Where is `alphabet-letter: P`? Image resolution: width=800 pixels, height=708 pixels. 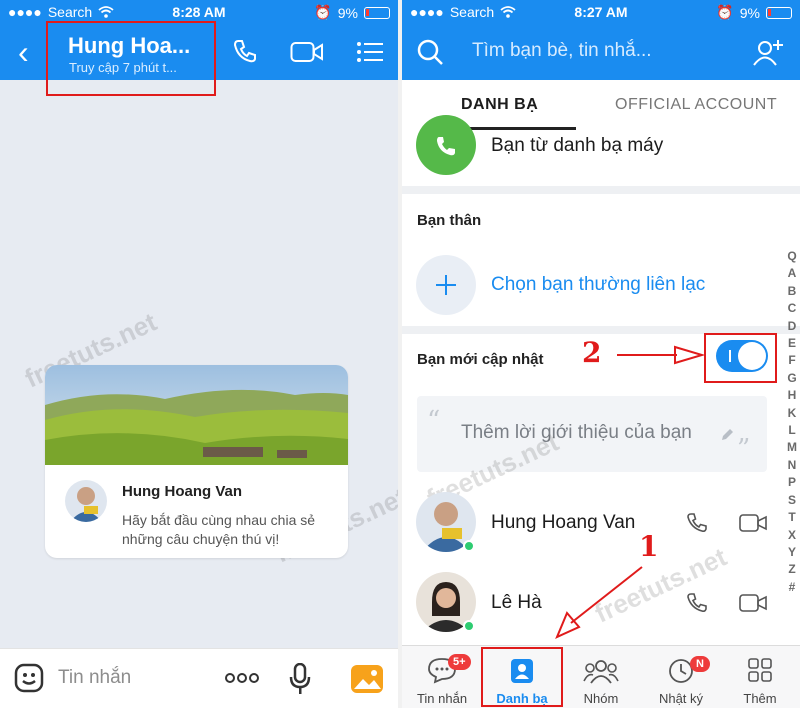
alphabet-letter: P is located at coordinates (792, 482).